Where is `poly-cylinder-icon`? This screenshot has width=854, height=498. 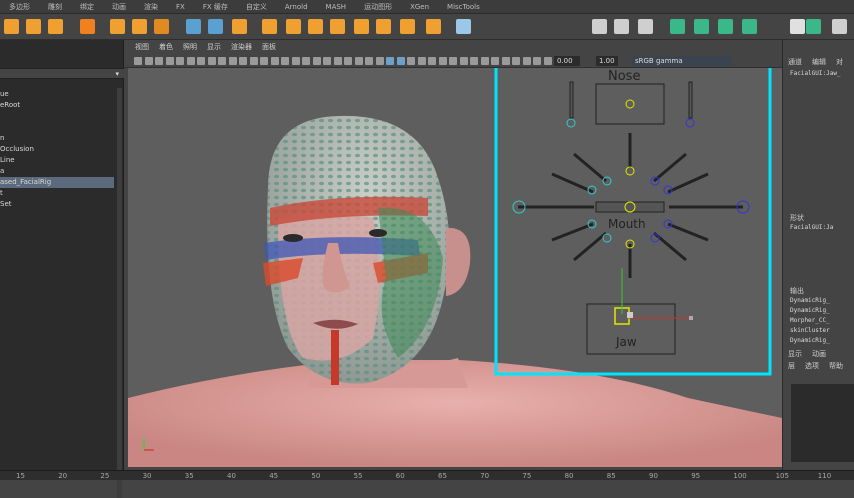 poly-cylinder-icon is located at coordinates (239, 26).